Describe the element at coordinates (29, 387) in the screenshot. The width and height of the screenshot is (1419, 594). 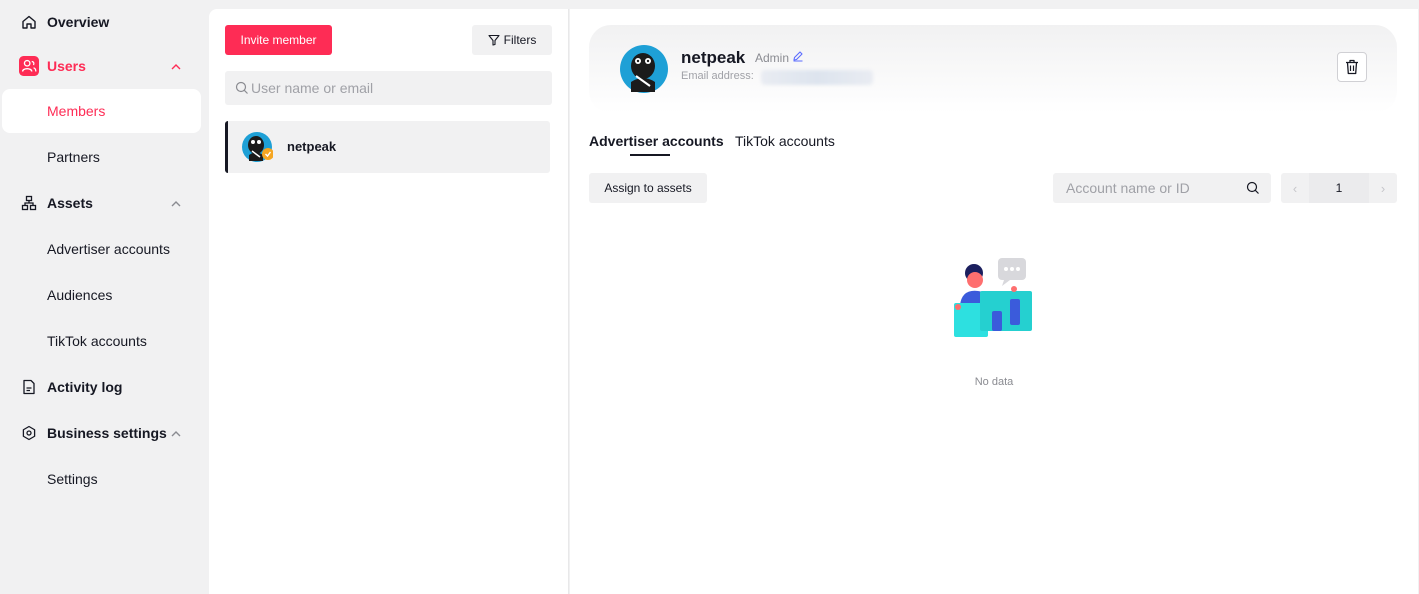
I see `document-icon` at that location.